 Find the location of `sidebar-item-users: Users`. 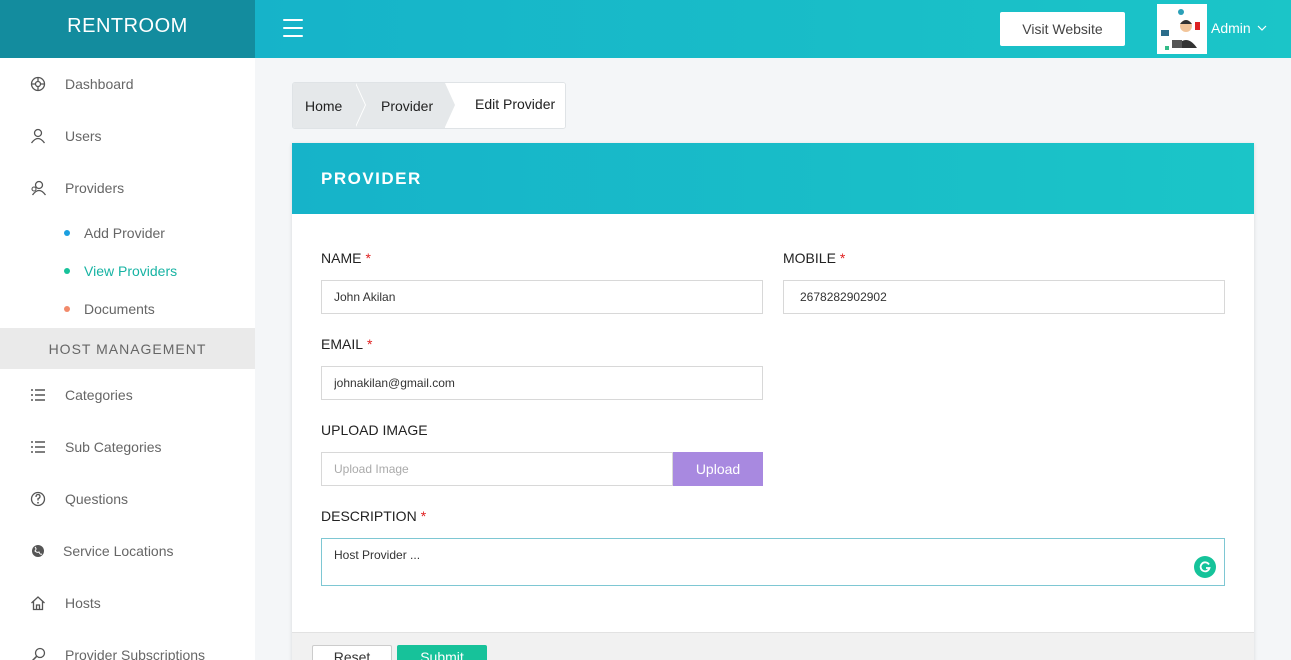

sidebar-item-users: Users is located at coordinates (127, 136).